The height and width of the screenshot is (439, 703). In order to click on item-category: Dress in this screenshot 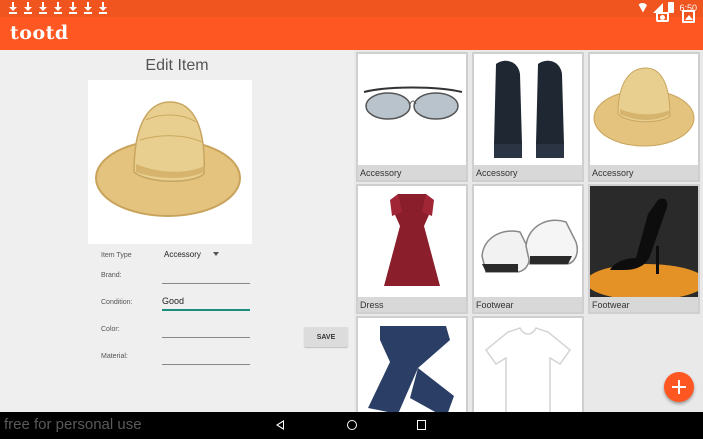, I will do `click(372, 305)`.